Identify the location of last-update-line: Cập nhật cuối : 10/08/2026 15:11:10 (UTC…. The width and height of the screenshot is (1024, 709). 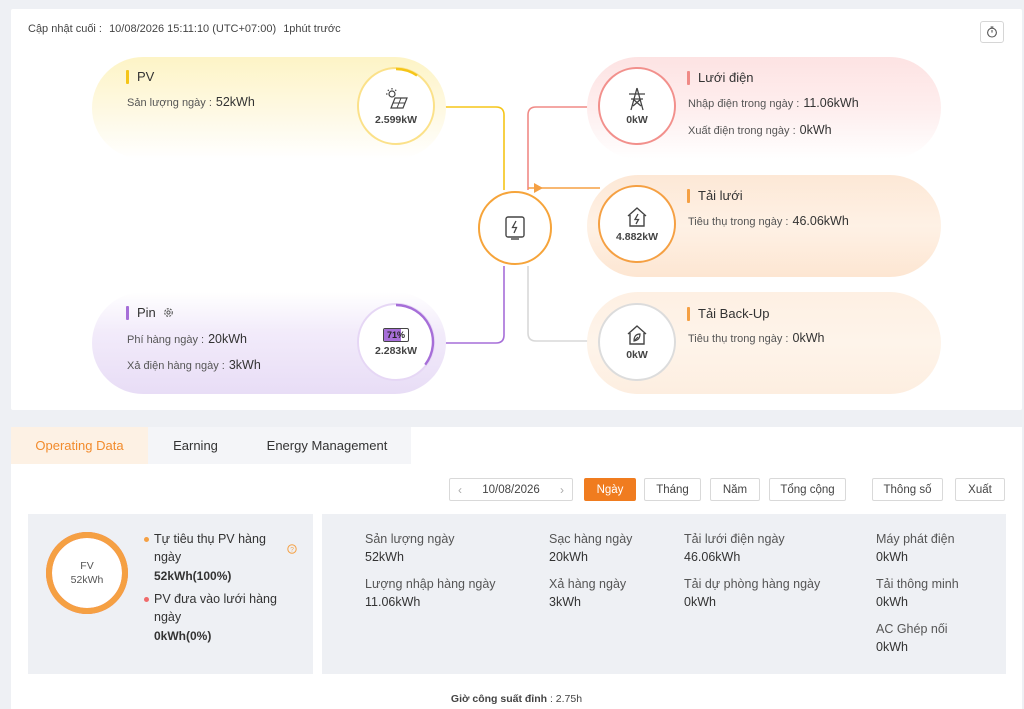
(186, 29).